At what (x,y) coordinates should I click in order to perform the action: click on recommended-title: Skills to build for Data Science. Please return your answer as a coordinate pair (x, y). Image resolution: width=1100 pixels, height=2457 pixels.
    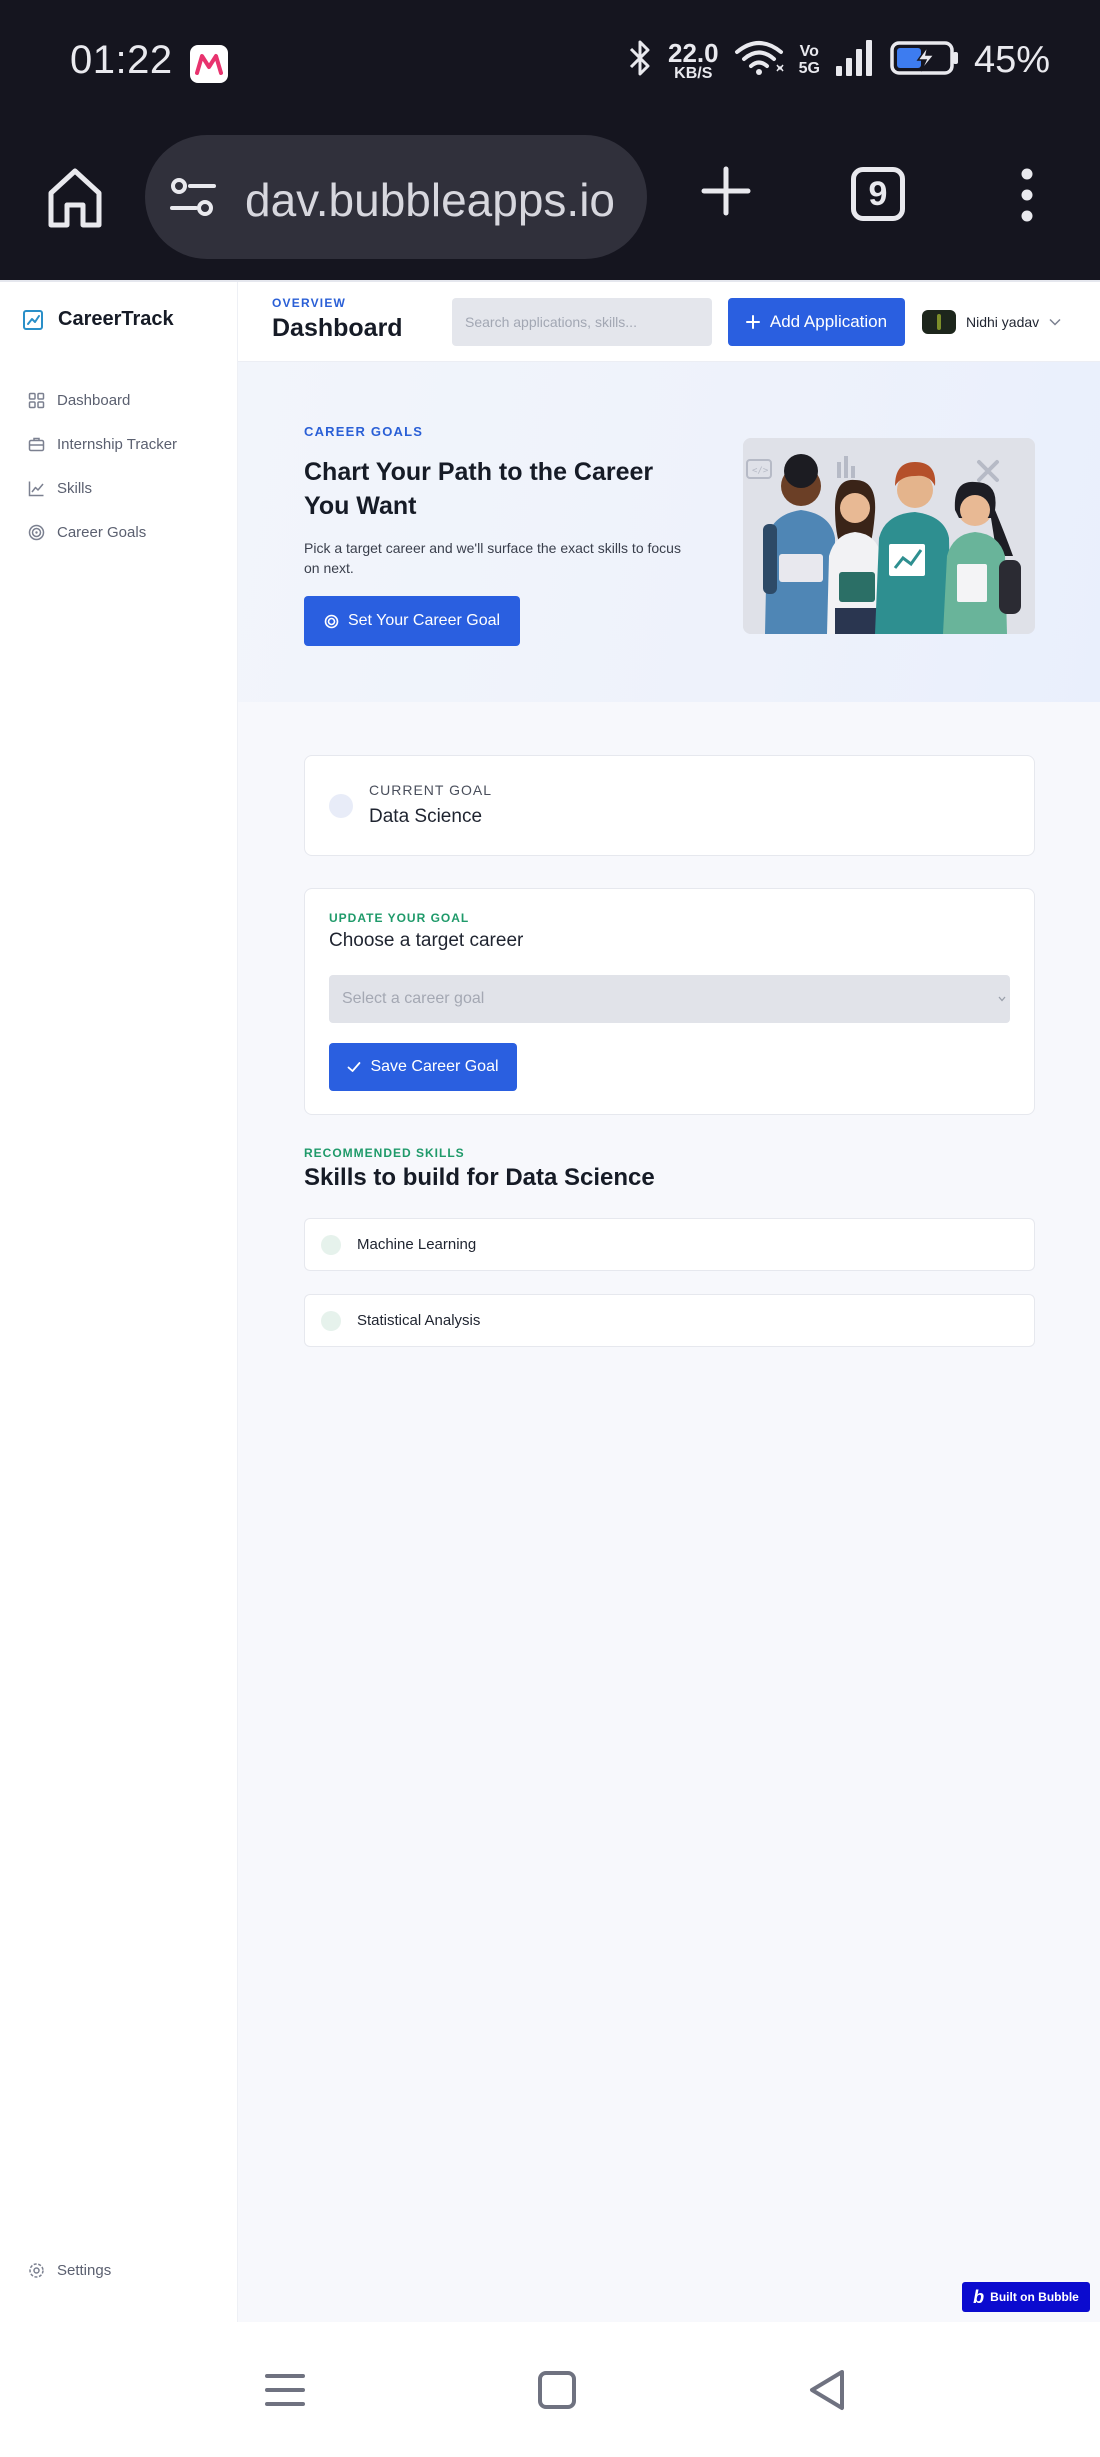
    Looking at the image, I should click on (479, 1177).